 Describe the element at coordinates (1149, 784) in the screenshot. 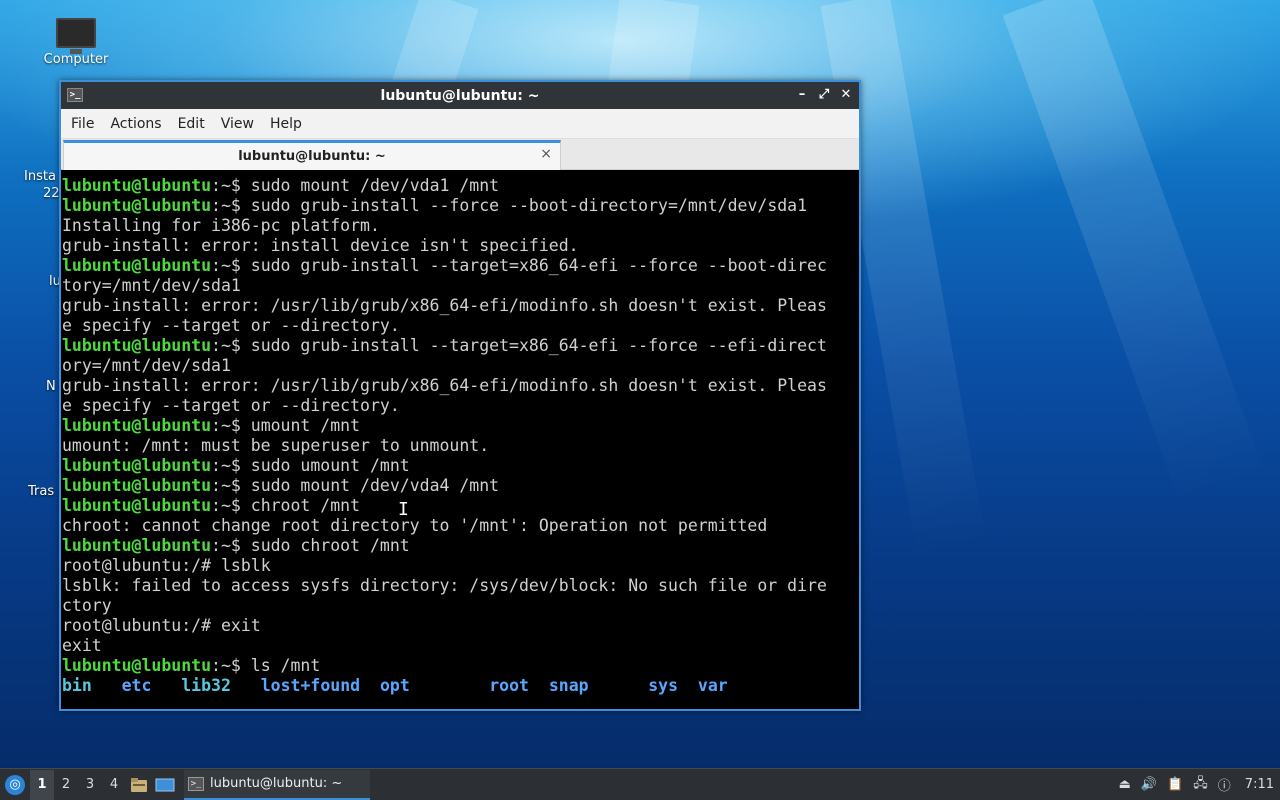

I see `volume-icon: 🔊` at that location.